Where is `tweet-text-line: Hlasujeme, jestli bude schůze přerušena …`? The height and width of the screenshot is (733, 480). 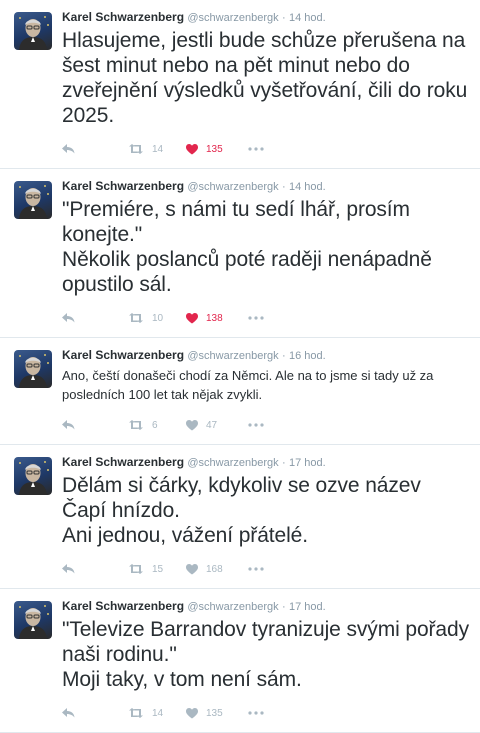 tweet-text-line: Hlasujeme, jestli bude schůze přerušena … is located at coordinates (265, 78).